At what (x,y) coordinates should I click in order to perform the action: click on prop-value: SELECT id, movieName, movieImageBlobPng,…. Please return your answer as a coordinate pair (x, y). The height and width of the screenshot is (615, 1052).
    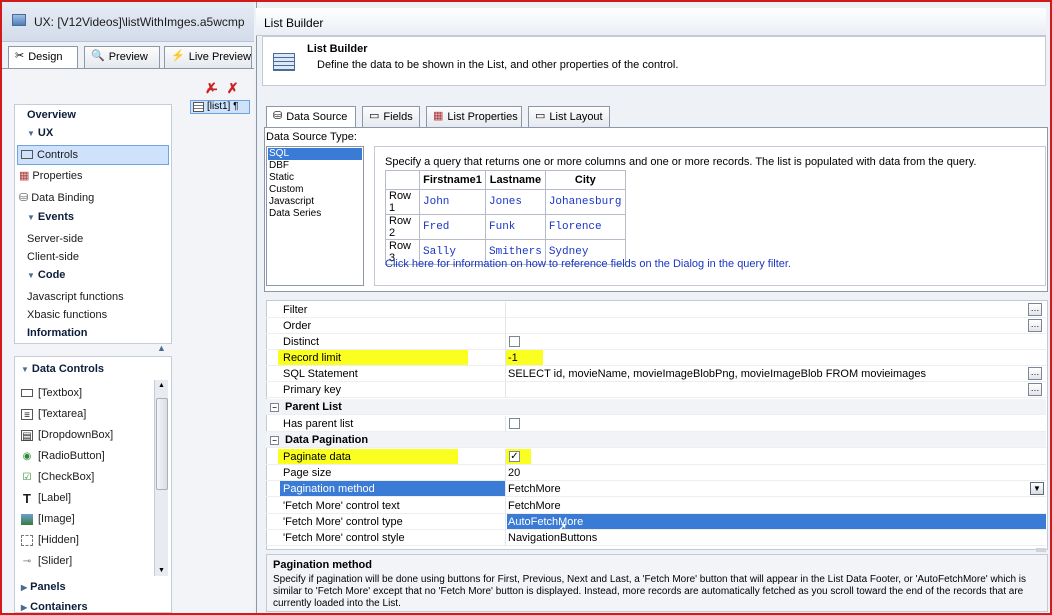
    Looking at the image, I should click on (717, 374).